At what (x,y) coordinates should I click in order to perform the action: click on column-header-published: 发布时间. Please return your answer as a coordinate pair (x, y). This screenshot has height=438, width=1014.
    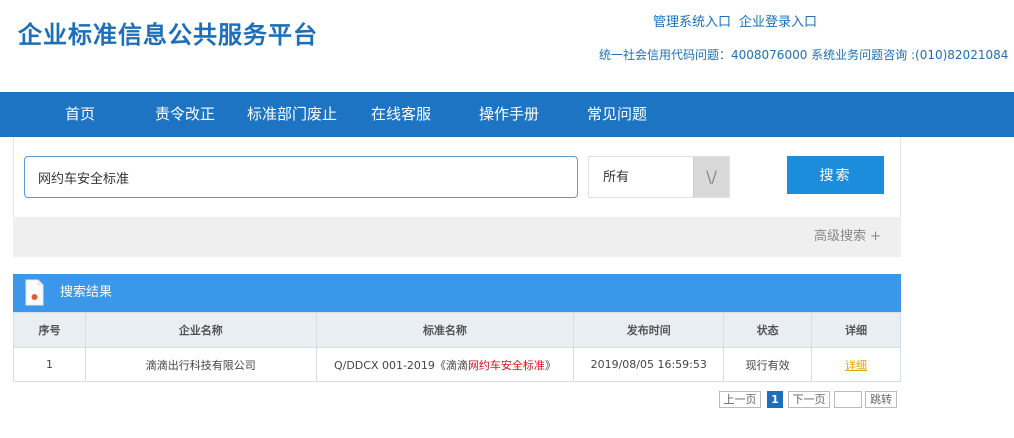
    Looking at the image, I should click on (649, 330).